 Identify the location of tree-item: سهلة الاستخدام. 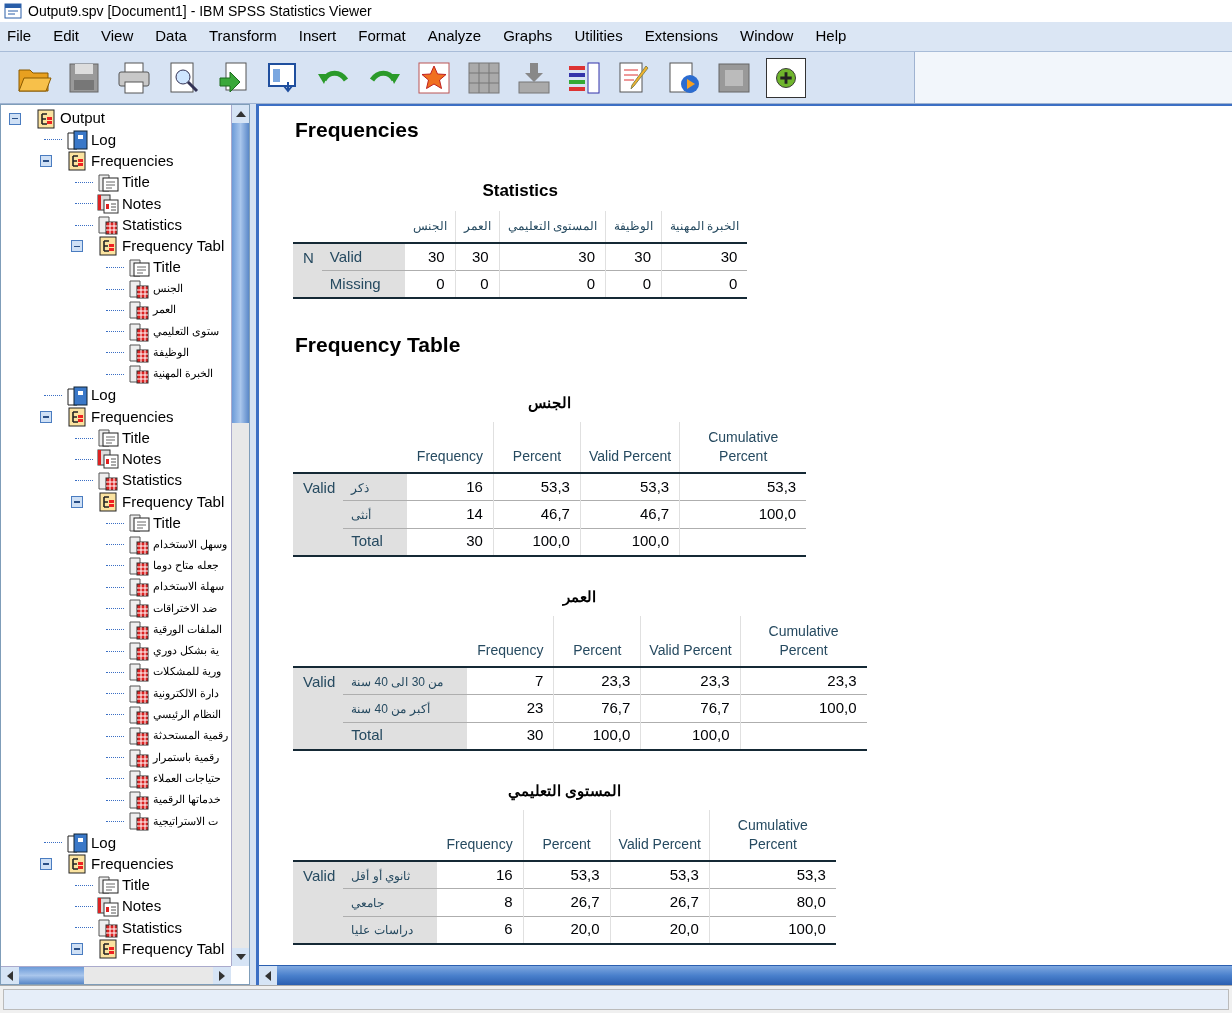
(188, 587).